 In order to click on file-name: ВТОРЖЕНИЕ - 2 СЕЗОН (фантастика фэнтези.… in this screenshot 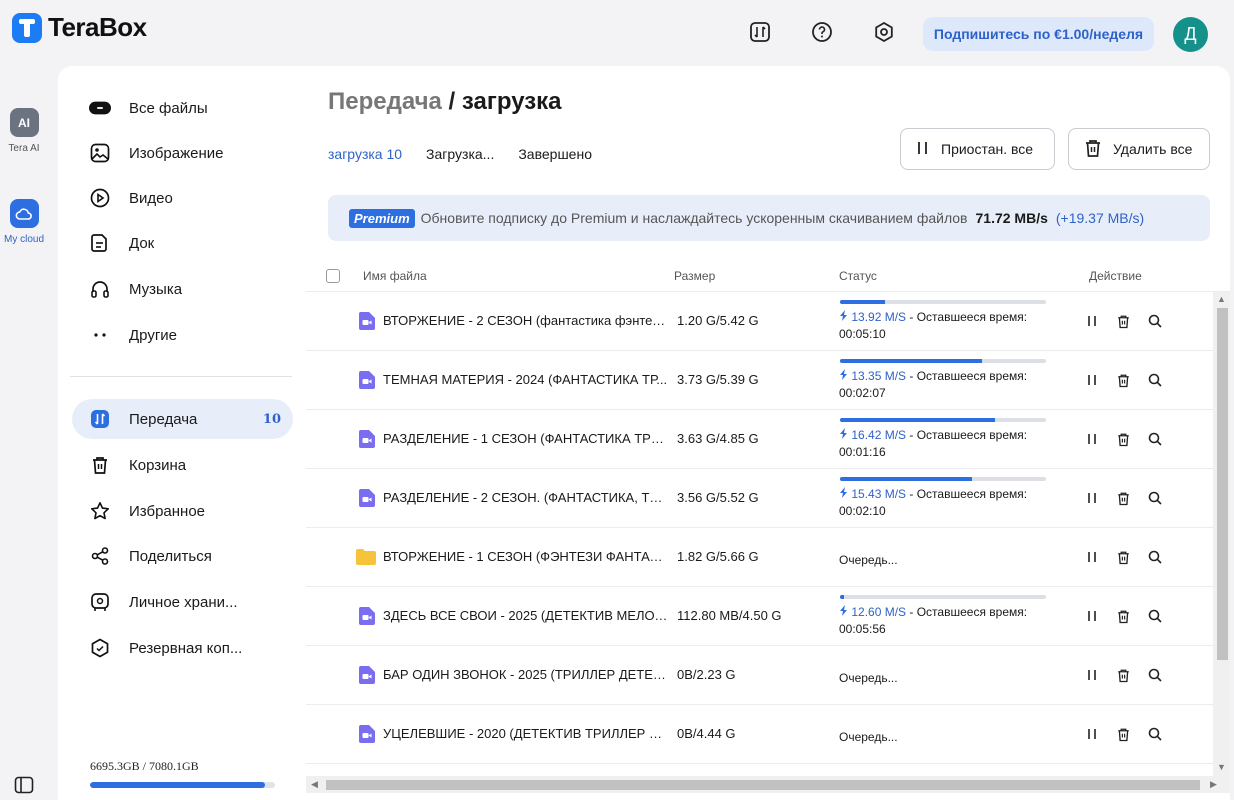, I will do `click(526, 320)`.